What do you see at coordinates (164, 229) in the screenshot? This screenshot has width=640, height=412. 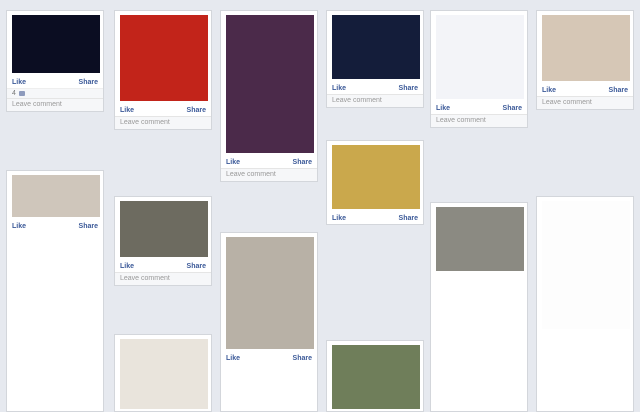 I see `street-photo` at bounding box center [164, 229].